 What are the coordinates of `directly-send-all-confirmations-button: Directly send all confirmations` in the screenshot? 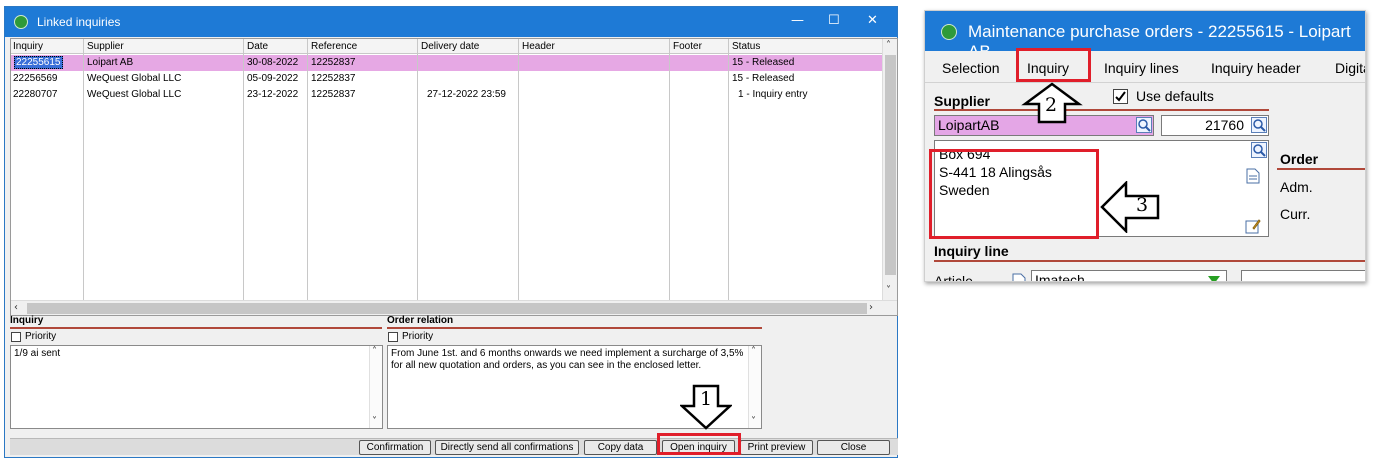 It's located at (507, 447).